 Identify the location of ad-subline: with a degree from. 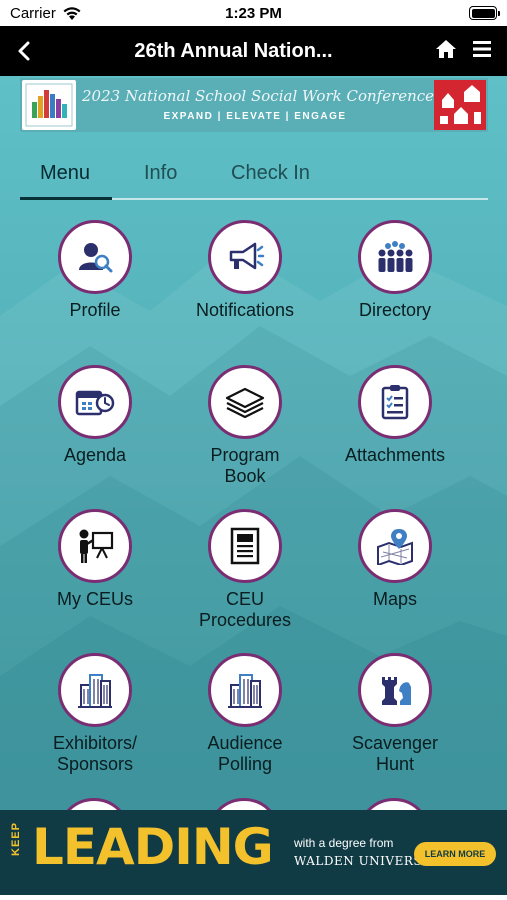
(344, 843).